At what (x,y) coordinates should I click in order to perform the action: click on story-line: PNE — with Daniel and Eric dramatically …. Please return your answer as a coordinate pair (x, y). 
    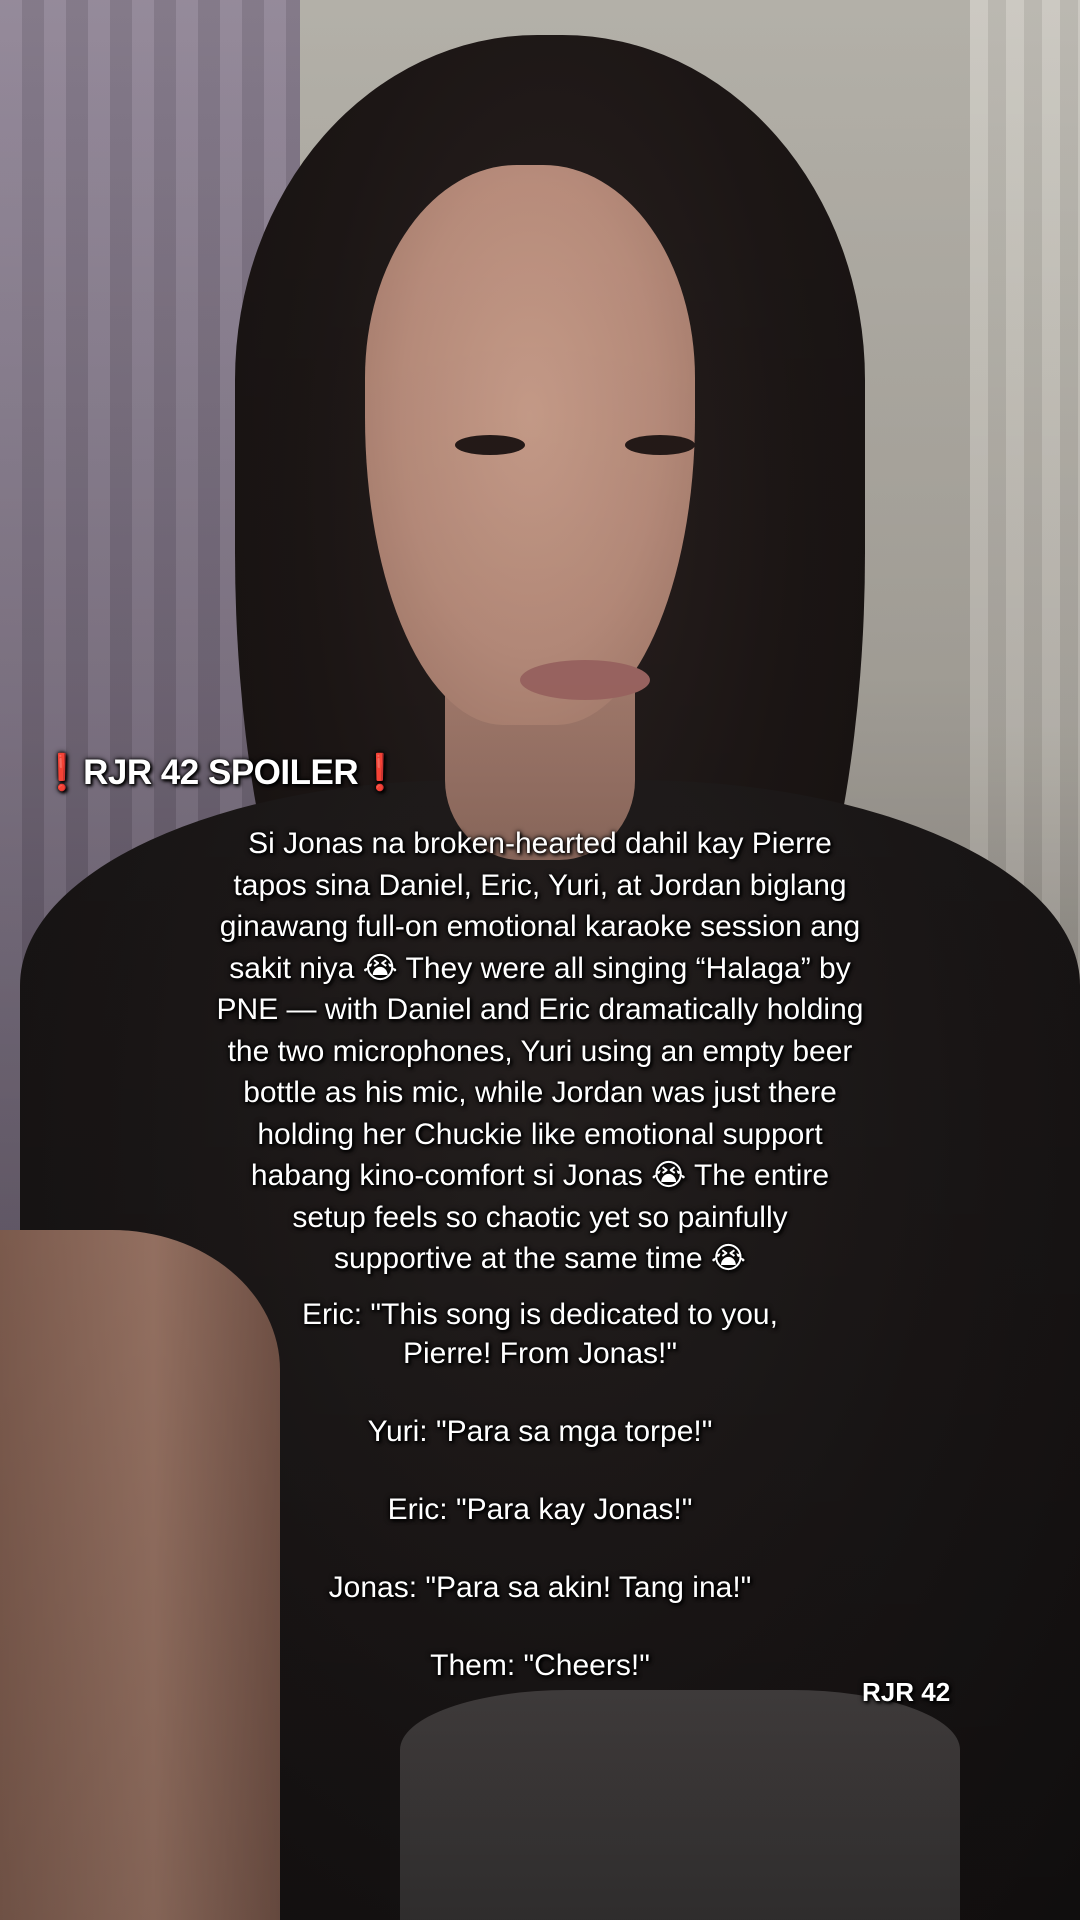
    Looking at the image, I should click on (540, 1009).